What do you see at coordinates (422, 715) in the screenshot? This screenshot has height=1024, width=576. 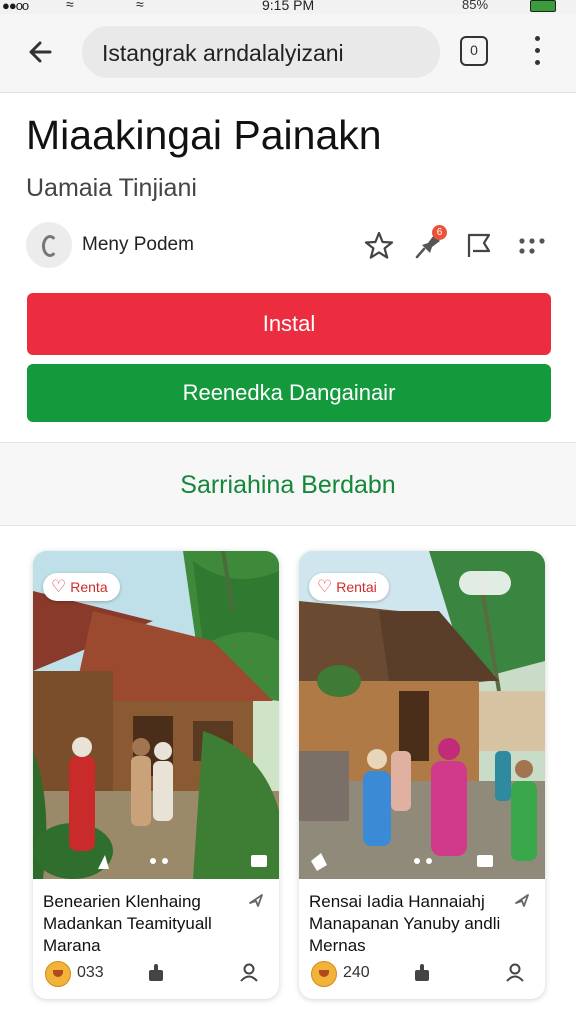 I see `card-image: ♡ Rentai` at bounding box center [422, 715].